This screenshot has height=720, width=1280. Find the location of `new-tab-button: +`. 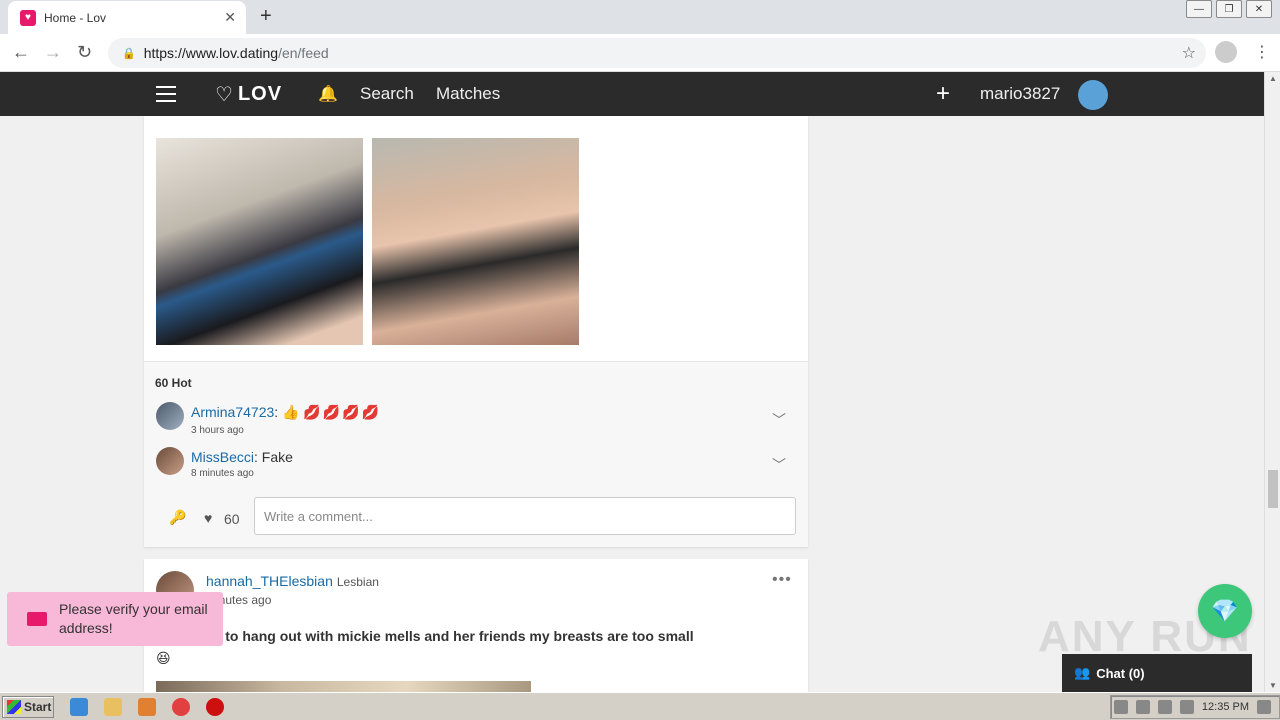

new-tab-button: + is located at coordinates (266, 16).